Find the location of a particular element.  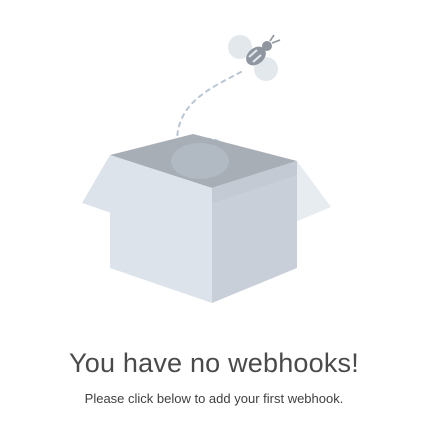

empty-state-title: You have no webhooks! is located at coordinates (214, 363).